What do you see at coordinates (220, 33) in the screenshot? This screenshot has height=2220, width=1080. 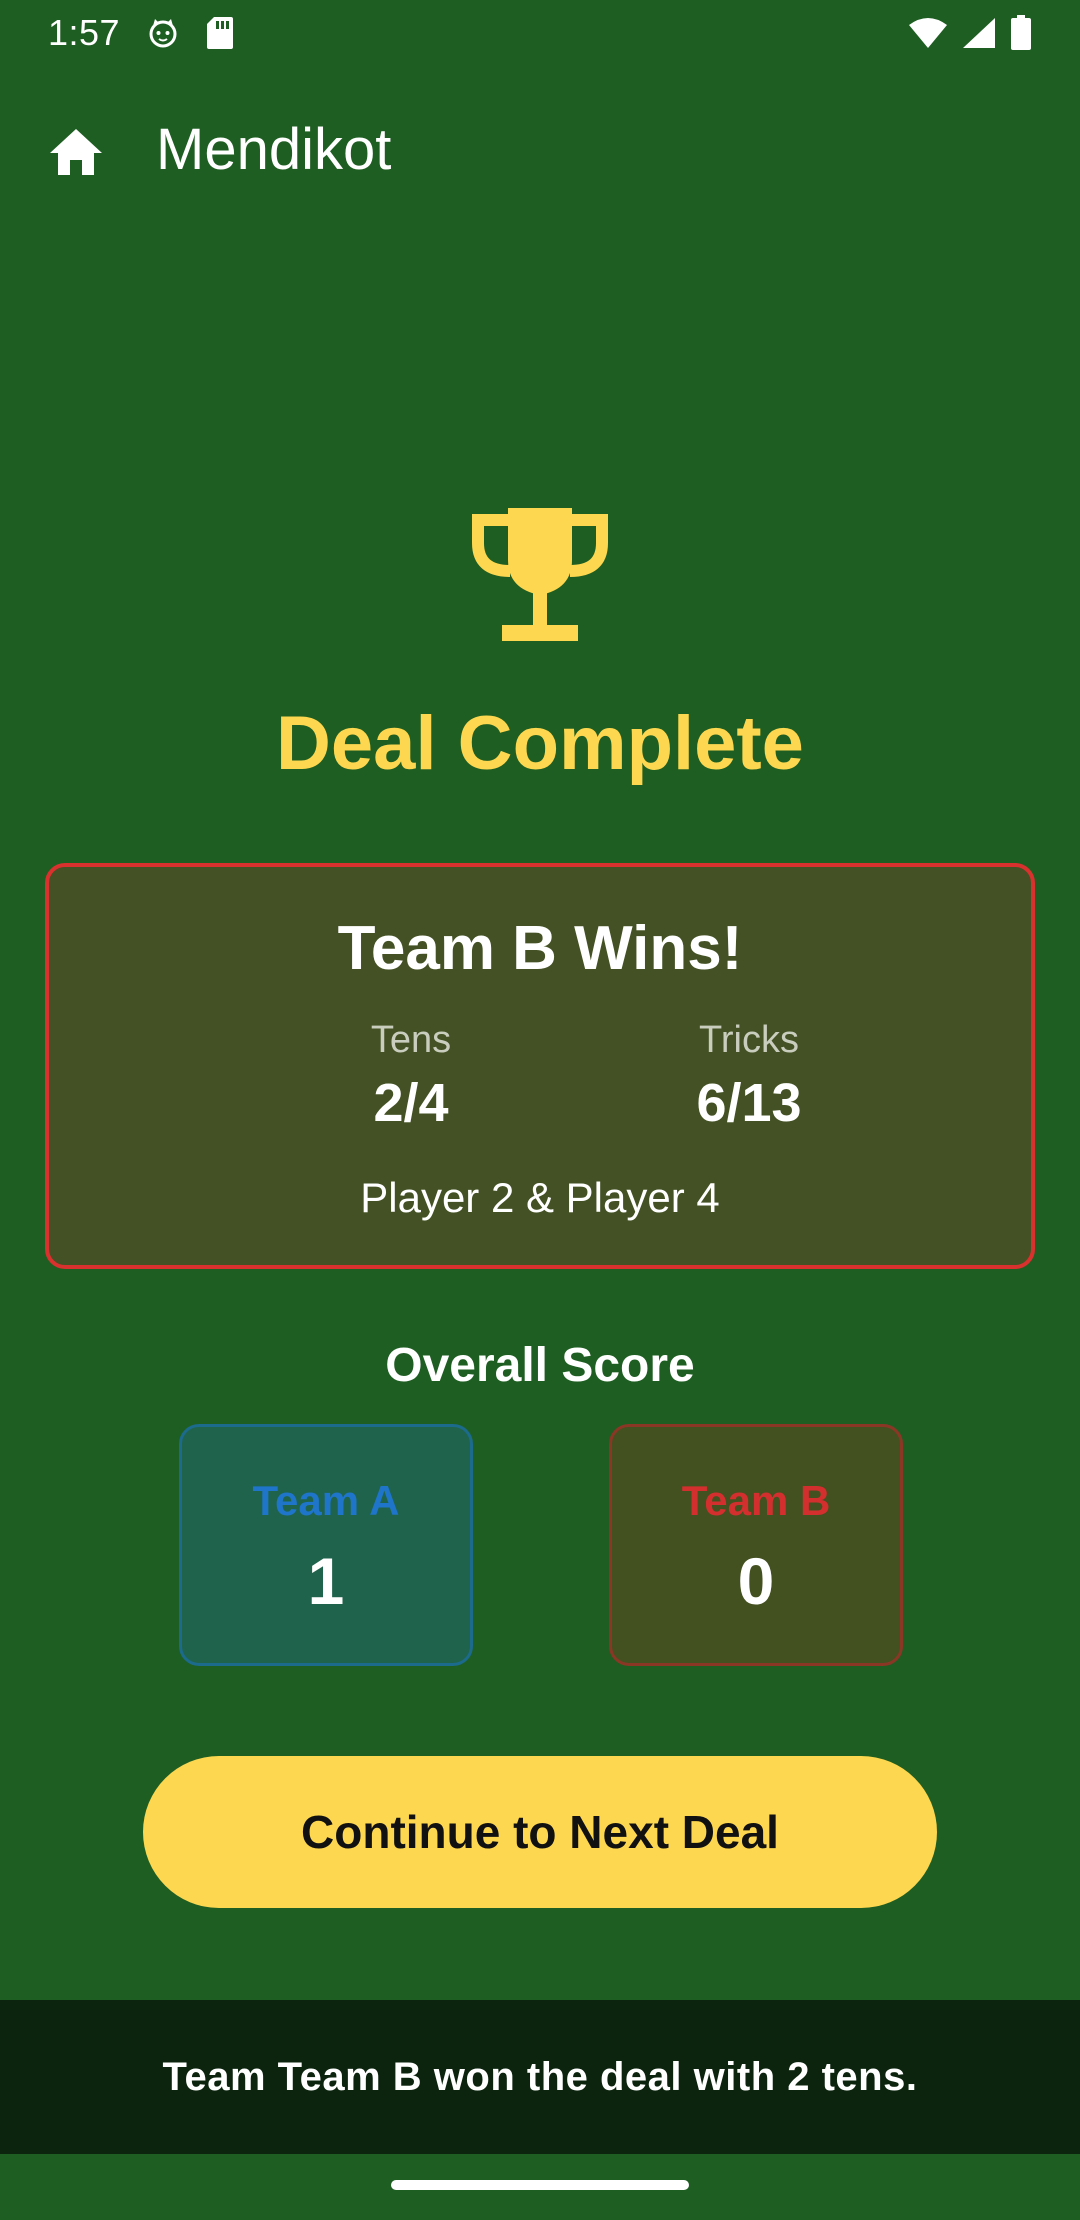 I see `sd-card-icon` at bounding box center [220, 33].